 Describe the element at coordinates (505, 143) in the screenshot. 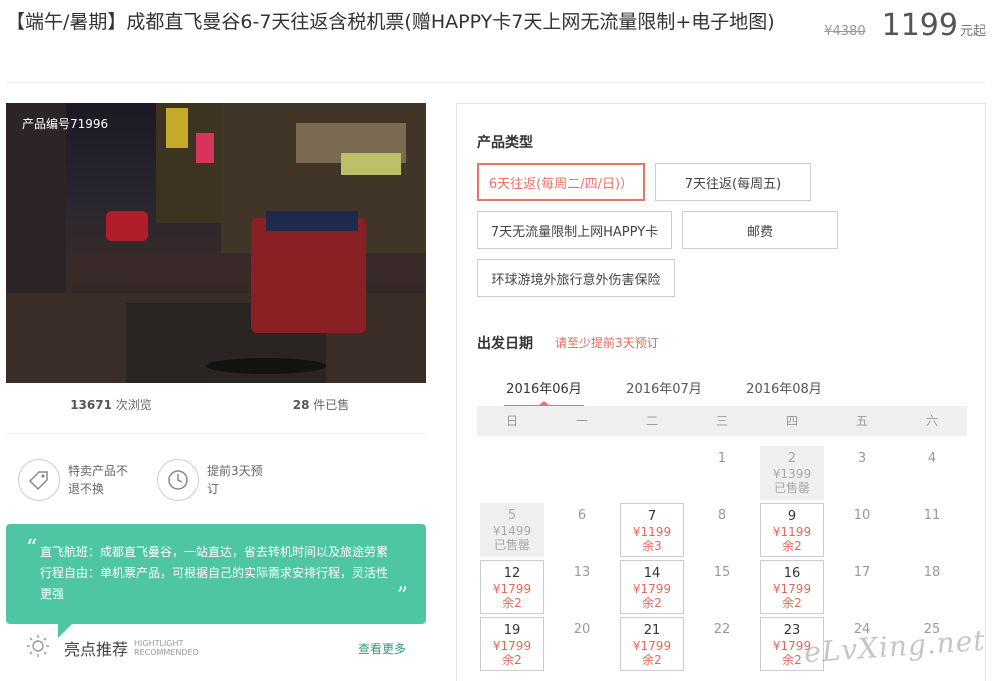

I see `product-type-label: 产品类型` at that location.